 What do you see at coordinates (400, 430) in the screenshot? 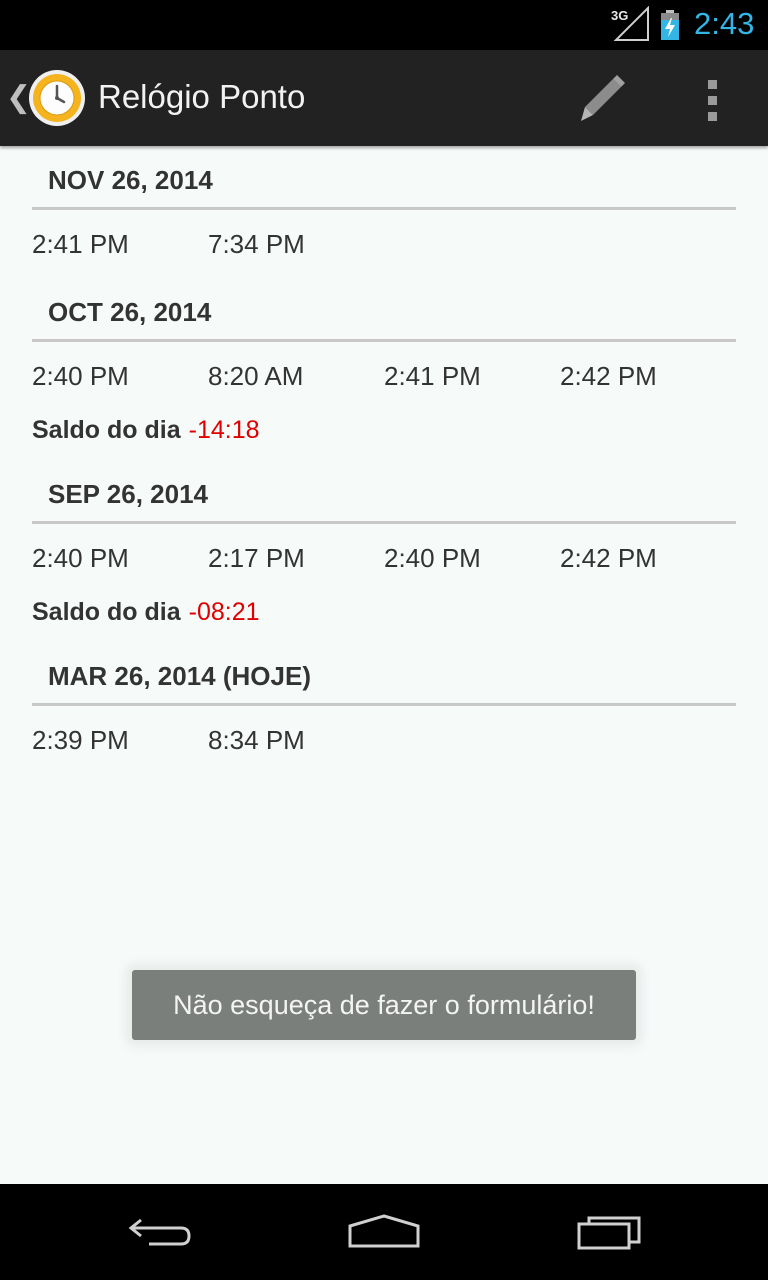
I see `daily-balance: Saldo do dia -14:18` at bounding box center [400, 430].